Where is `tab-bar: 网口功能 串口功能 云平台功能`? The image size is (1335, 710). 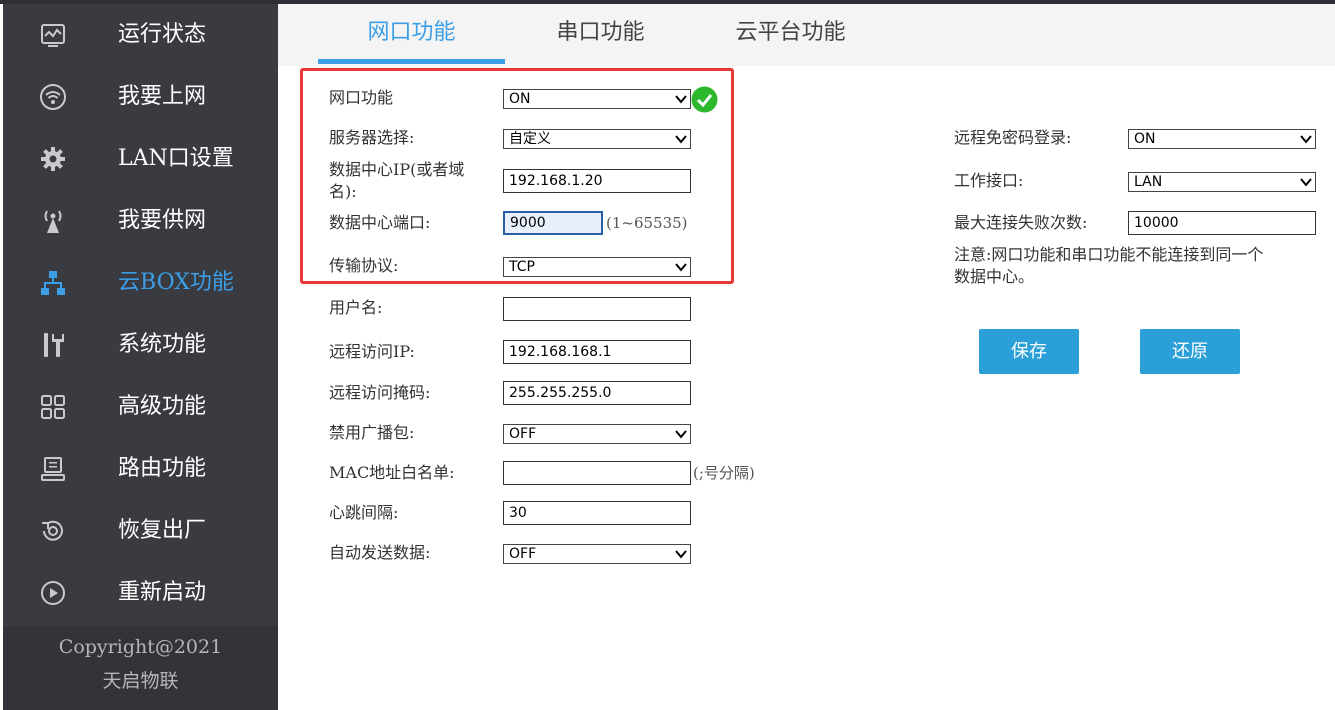 tab-bar: 网口功能 串口功能 云平台功能 is located at coordinates (806, 35).